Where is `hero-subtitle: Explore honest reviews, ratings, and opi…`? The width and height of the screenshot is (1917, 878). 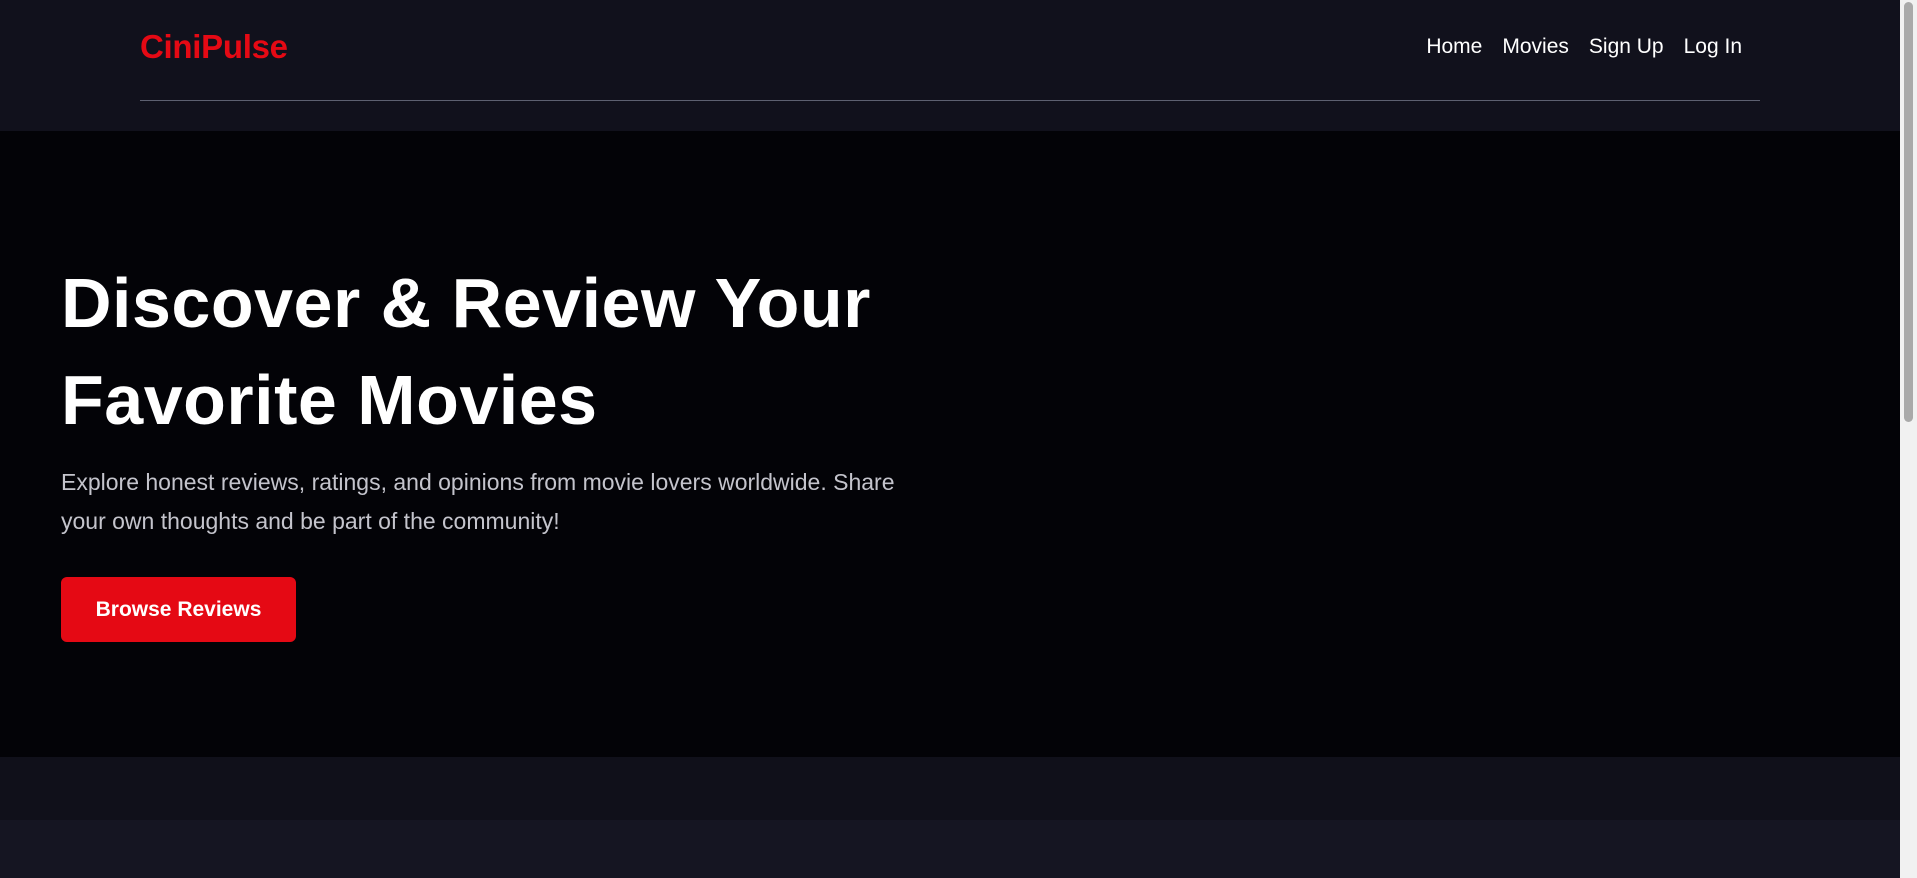 hero-subtitle: Explore honest reviews, ratings, and opi… is located at coordinates (478, 501).